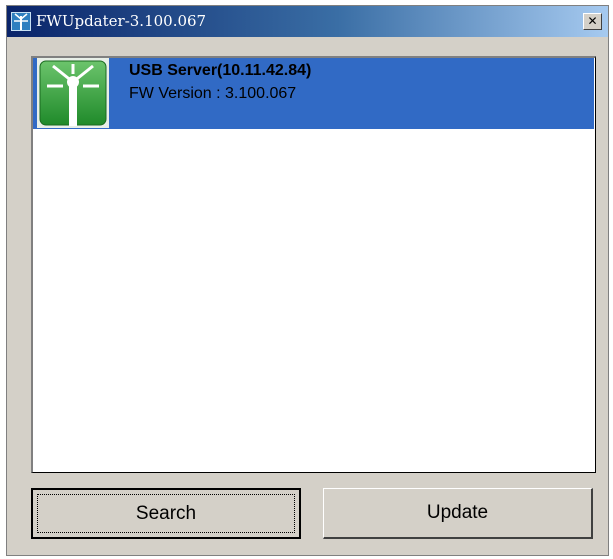 The width and height of the screenshot is (613, 559). I want to click on update-button-label: Update, so click(457, 512).